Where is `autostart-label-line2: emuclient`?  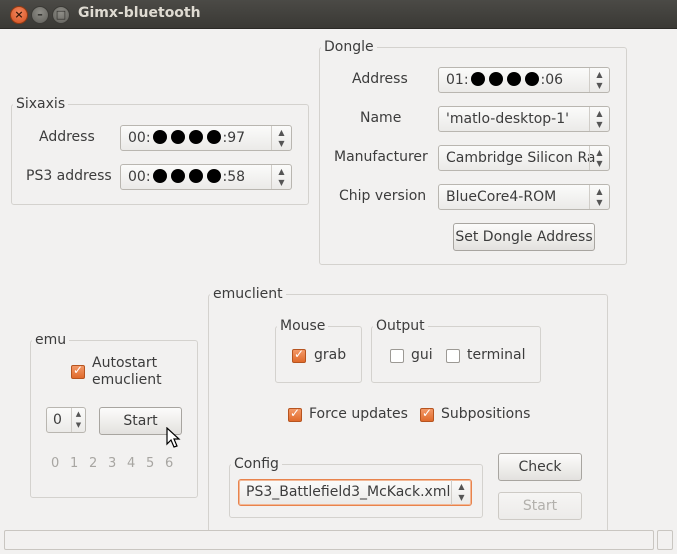
autostart-label-line2: emuclient is located at coordinates (127, 380).